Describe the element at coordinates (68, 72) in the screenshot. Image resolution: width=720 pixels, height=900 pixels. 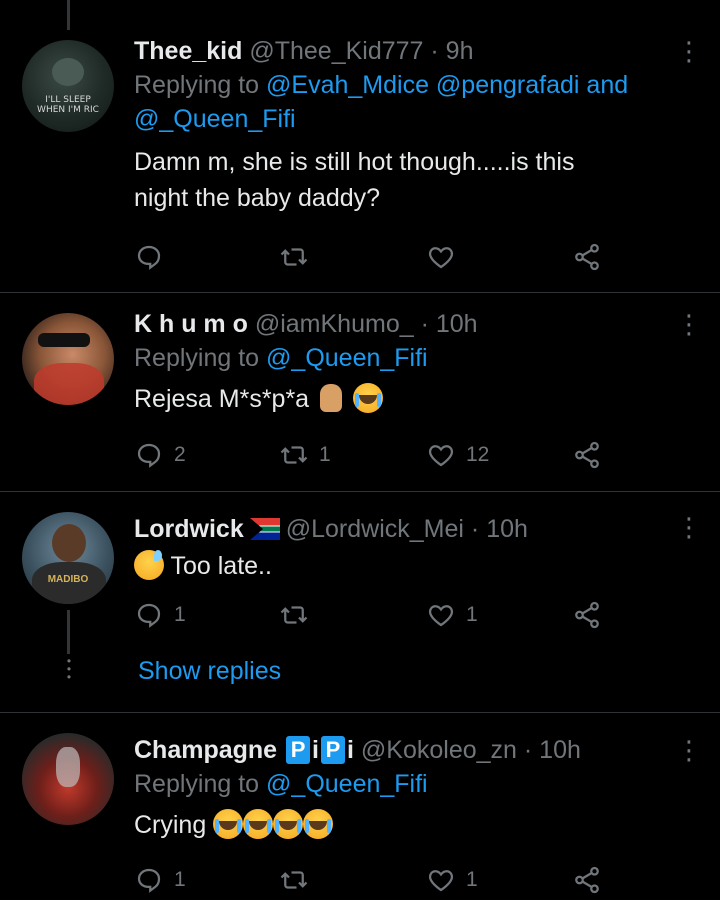
I see `avatar-figure` at that location.